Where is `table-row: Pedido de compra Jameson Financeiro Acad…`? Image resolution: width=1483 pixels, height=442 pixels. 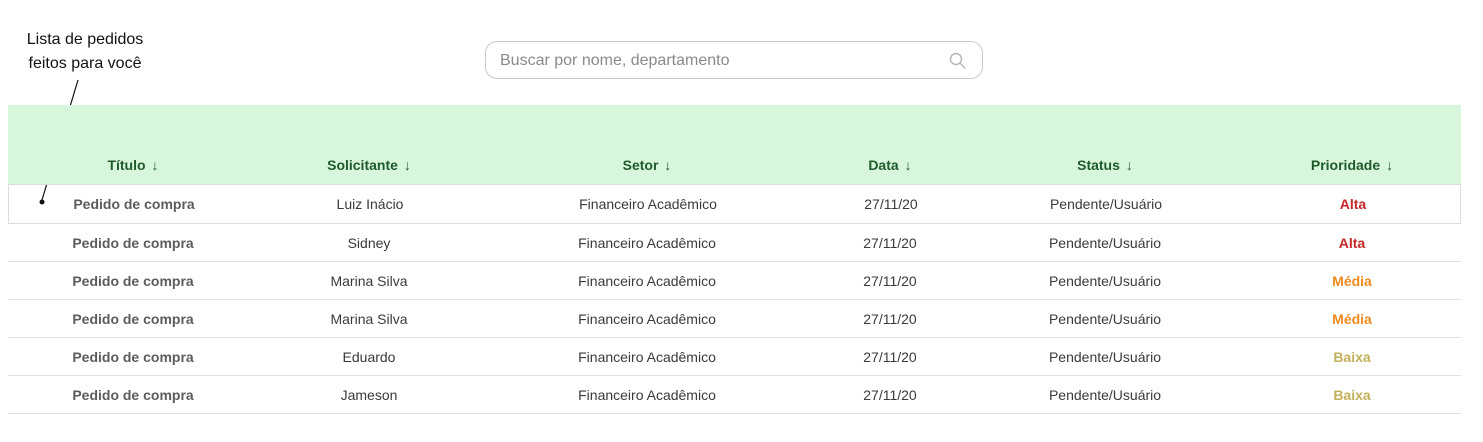
table-row: Pedido de compra Jameson Financeiro Acad… is located at coordinates (734, 395).